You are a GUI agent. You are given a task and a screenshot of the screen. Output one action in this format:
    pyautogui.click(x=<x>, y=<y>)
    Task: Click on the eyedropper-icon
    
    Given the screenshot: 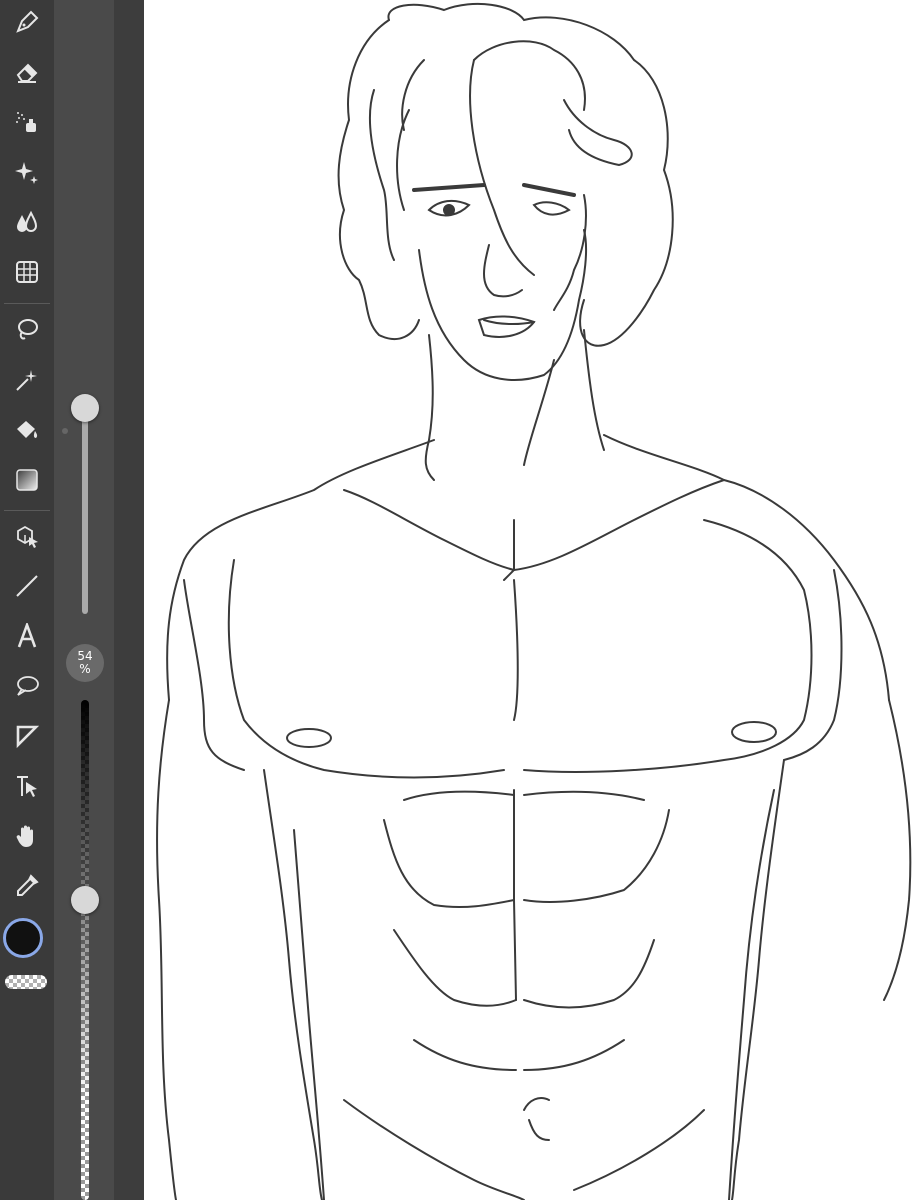 What is the action you would take?
    pyautogui.click(x=28, y=885)
    